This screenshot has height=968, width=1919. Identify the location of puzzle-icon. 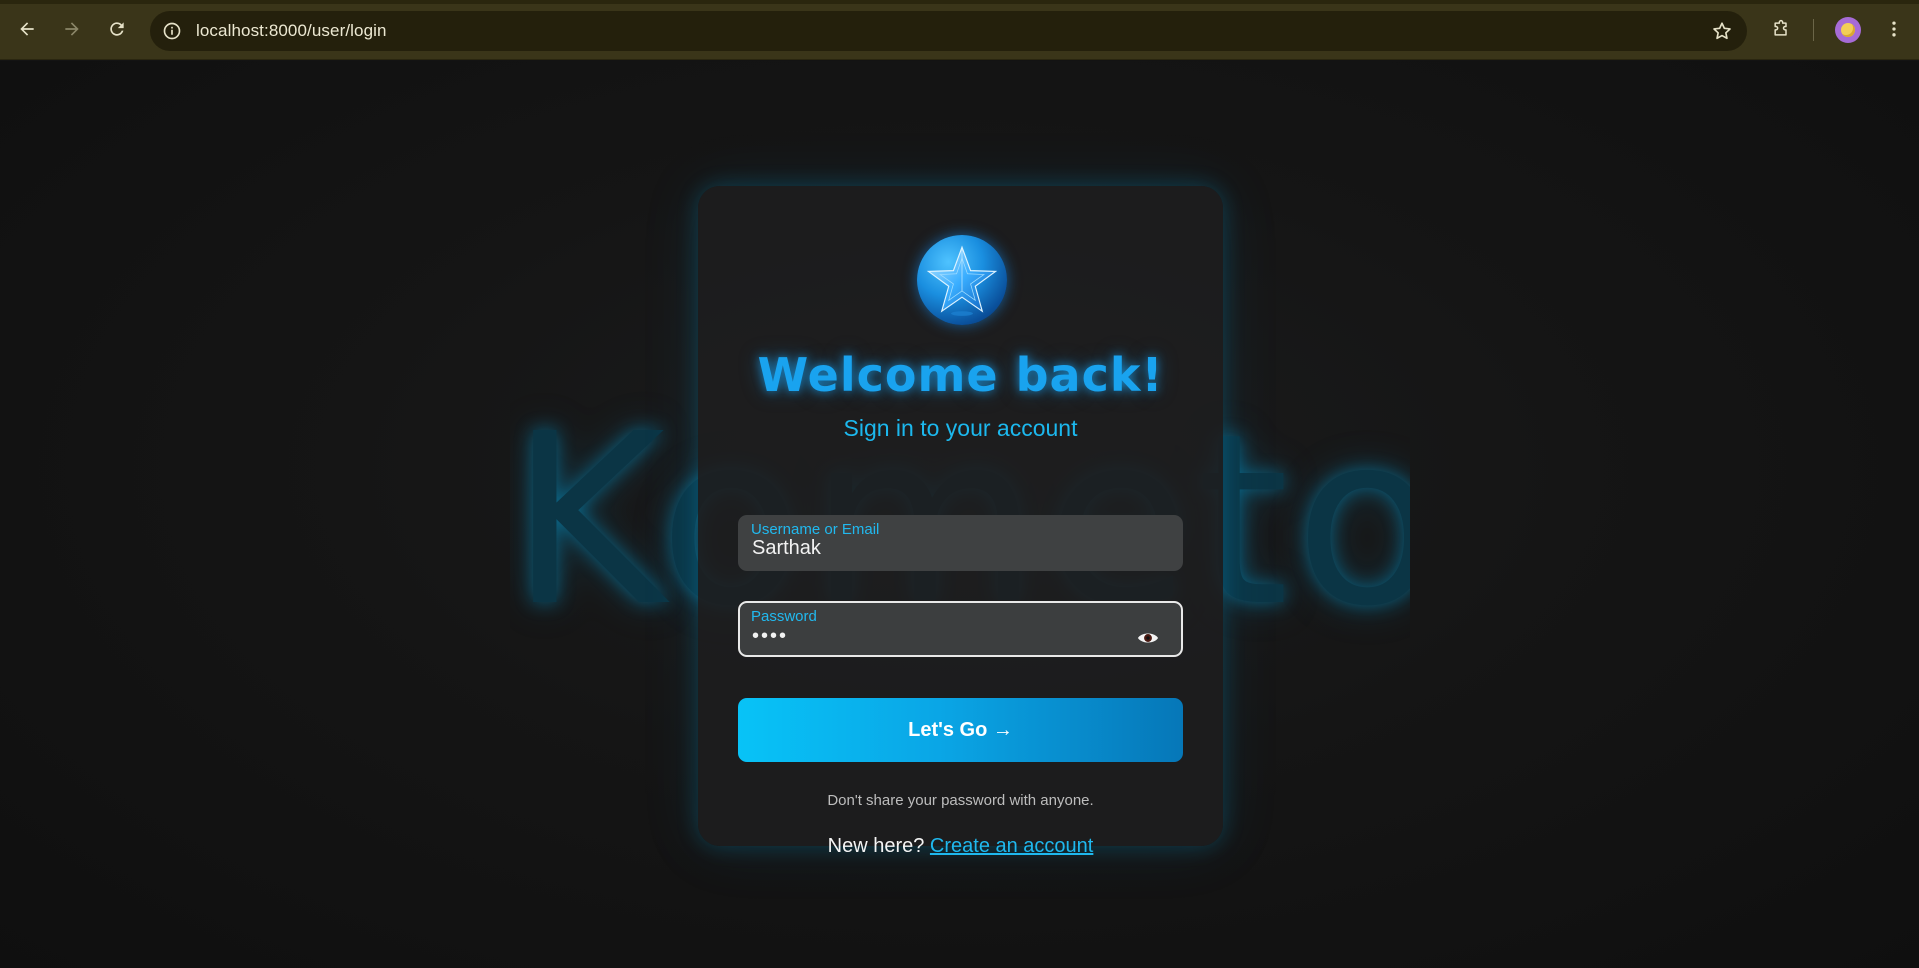
(1780, 27).